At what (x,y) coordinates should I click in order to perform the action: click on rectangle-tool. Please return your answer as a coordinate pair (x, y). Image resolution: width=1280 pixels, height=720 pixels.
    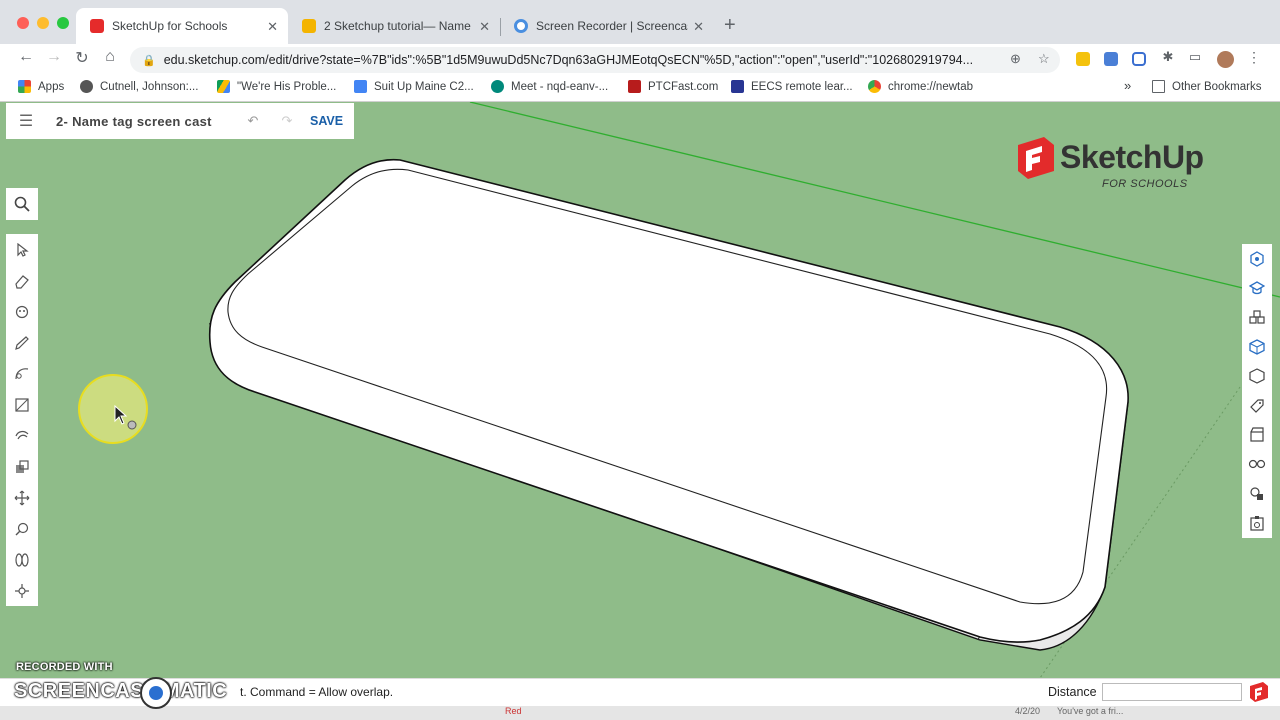
    Looking at the image, I should click on (22, 404).